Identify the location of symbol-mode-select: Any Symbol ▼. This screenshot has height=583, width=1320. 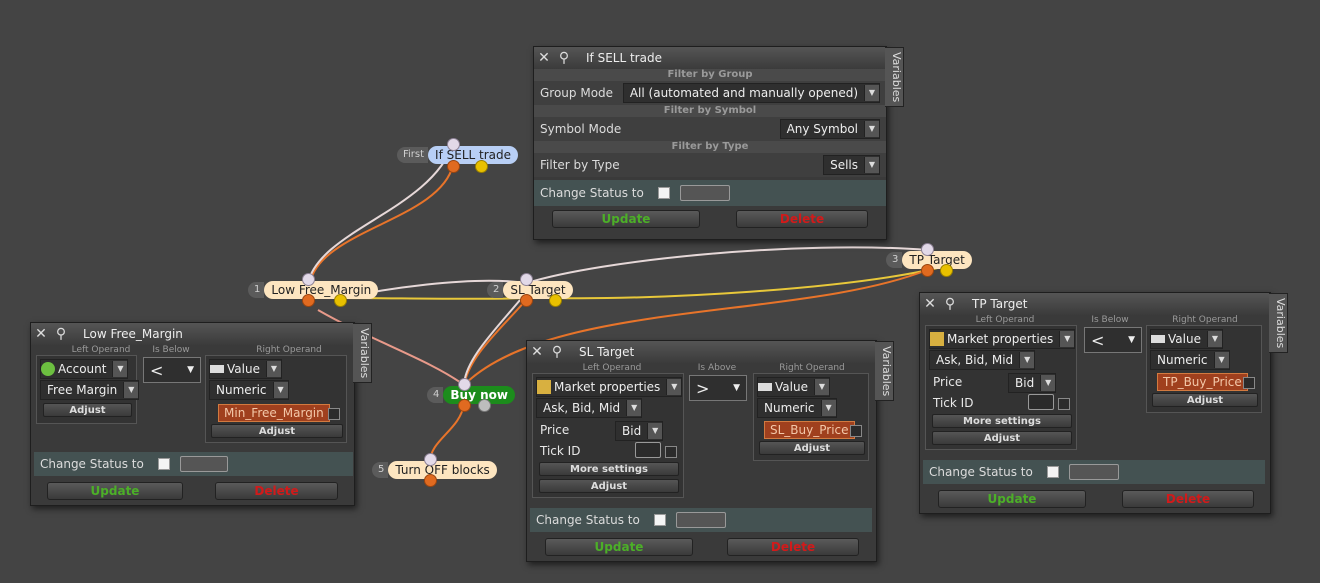
(829, 129).